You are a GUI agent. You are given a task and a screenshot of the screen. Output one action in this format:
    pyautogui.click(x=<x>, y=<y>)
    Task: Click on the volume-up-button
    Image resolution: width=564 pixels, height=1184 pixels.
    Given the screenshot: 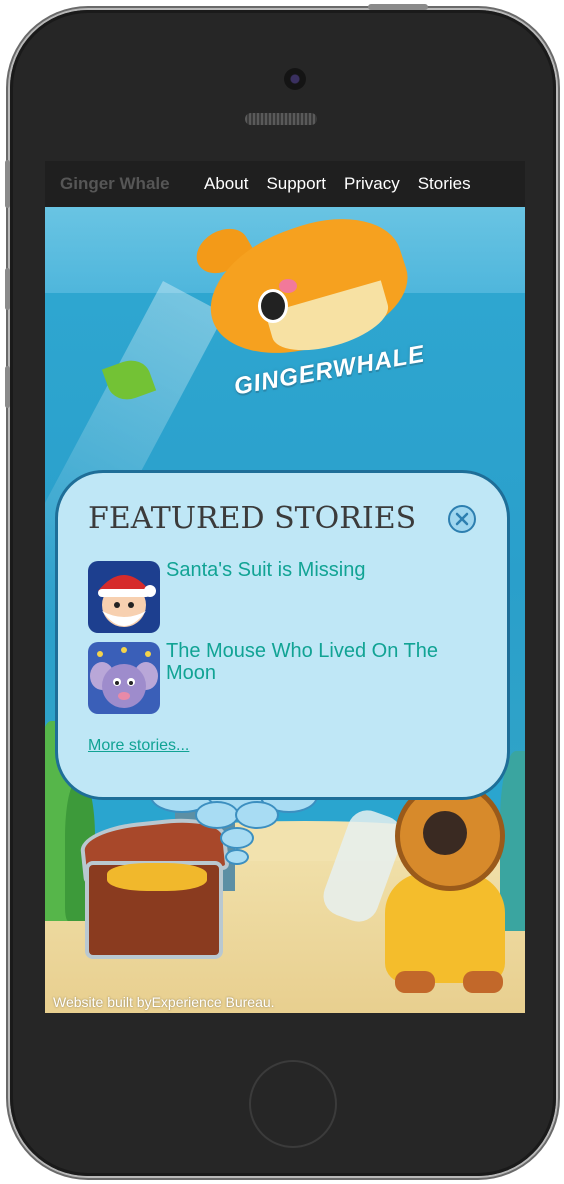 What is the action you would take?
    pyautogui.click(x=7, y=289)
    